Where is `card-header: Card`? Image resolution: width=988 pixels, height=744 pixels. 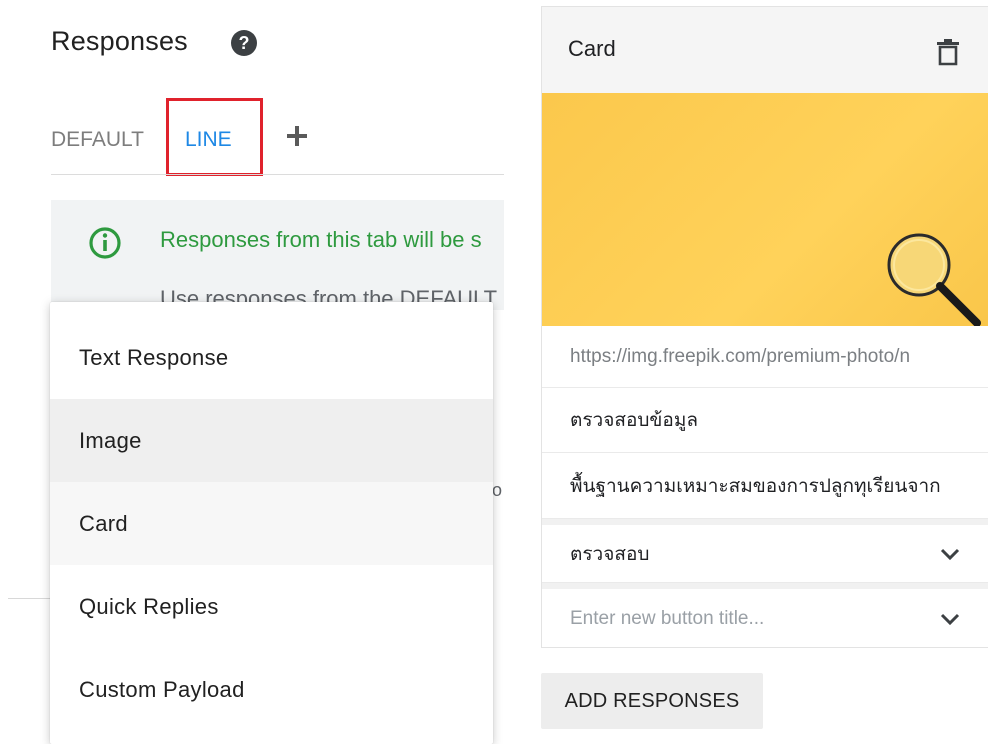 card-header: Card is located at coordinates (765, 50).